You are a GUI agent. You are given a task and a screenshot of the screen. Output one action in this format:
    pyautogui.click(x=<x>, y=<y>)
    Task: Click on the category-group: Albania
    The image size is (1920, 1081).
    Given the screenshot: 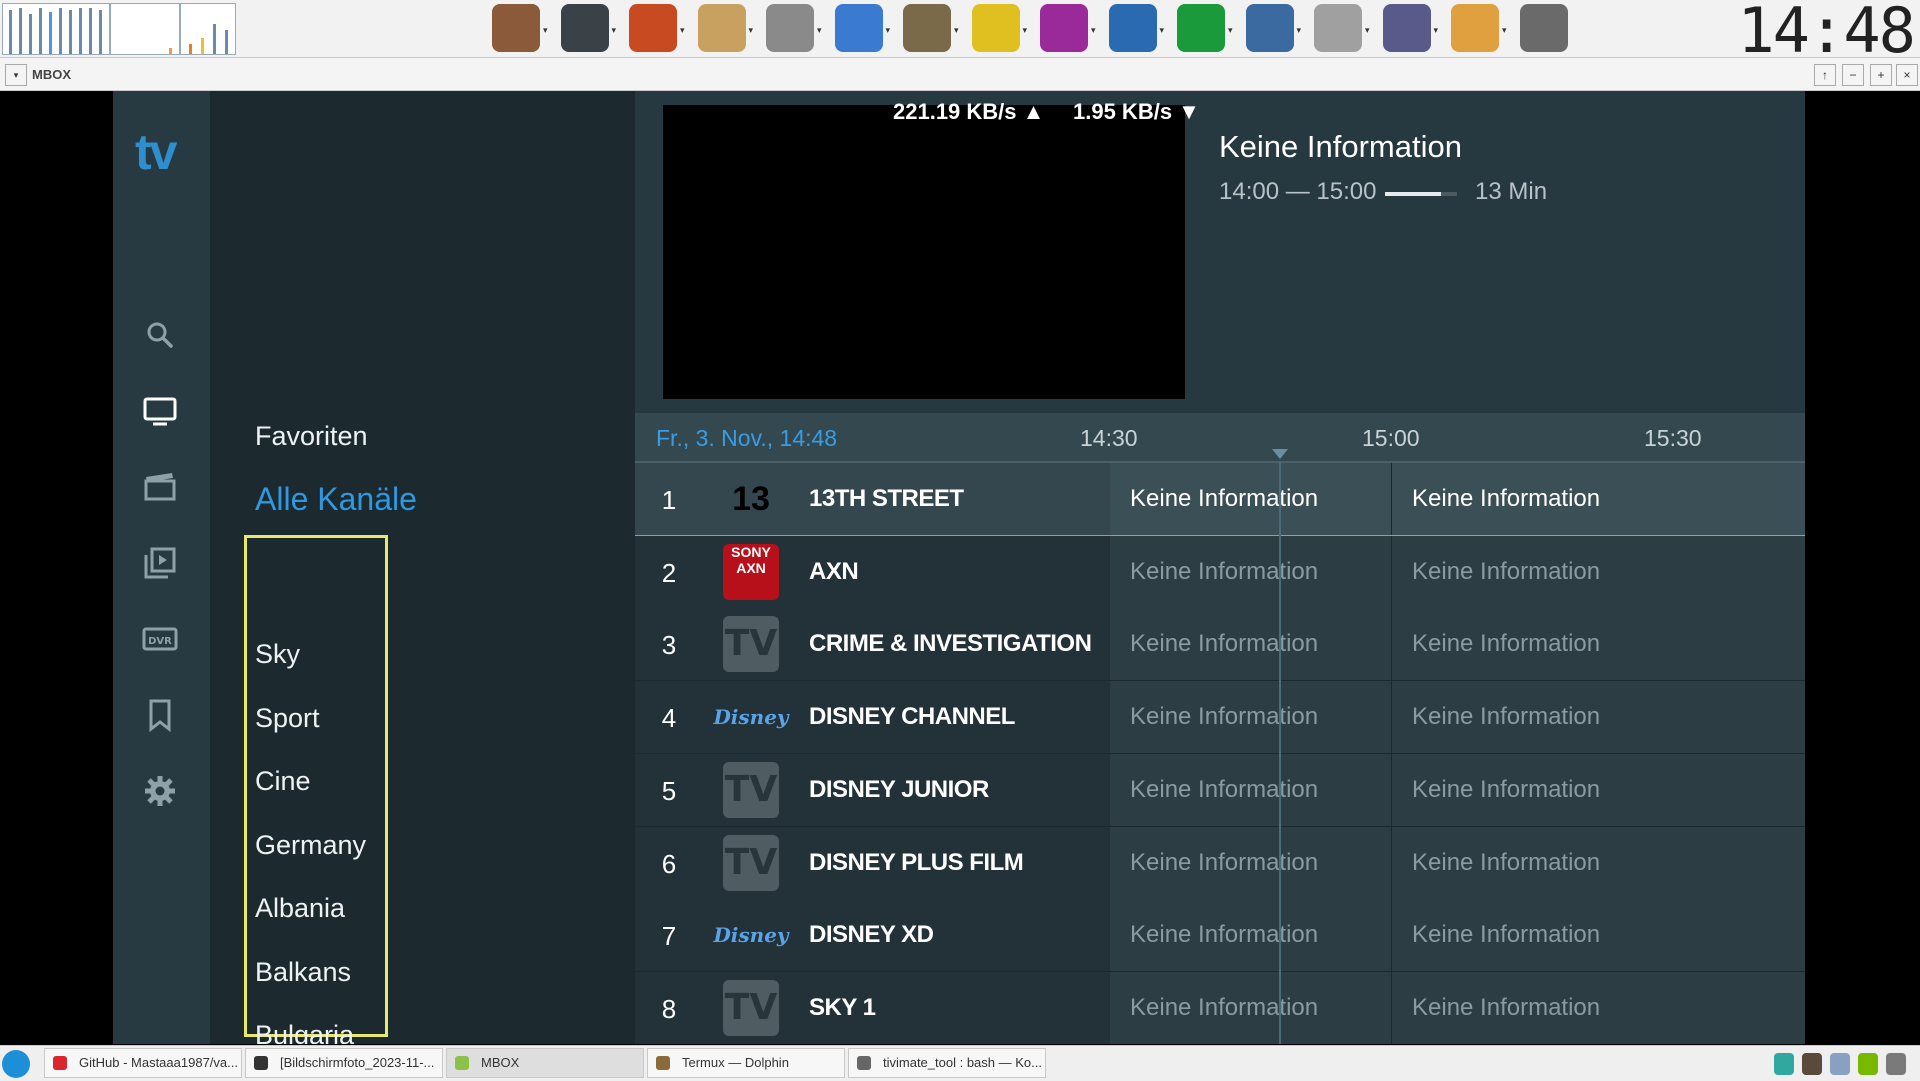 What is the action you would take?
    pyautogui.click(x=300, y=908)
    